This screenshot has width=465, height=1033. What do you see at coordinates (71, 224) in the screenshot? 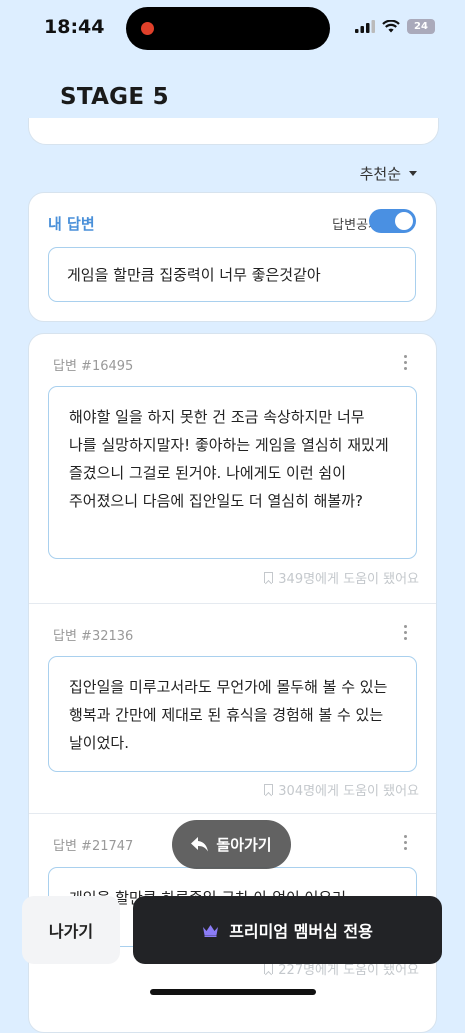
I see `my-answer-label: 내 답변` at bounding box center [71, 224].